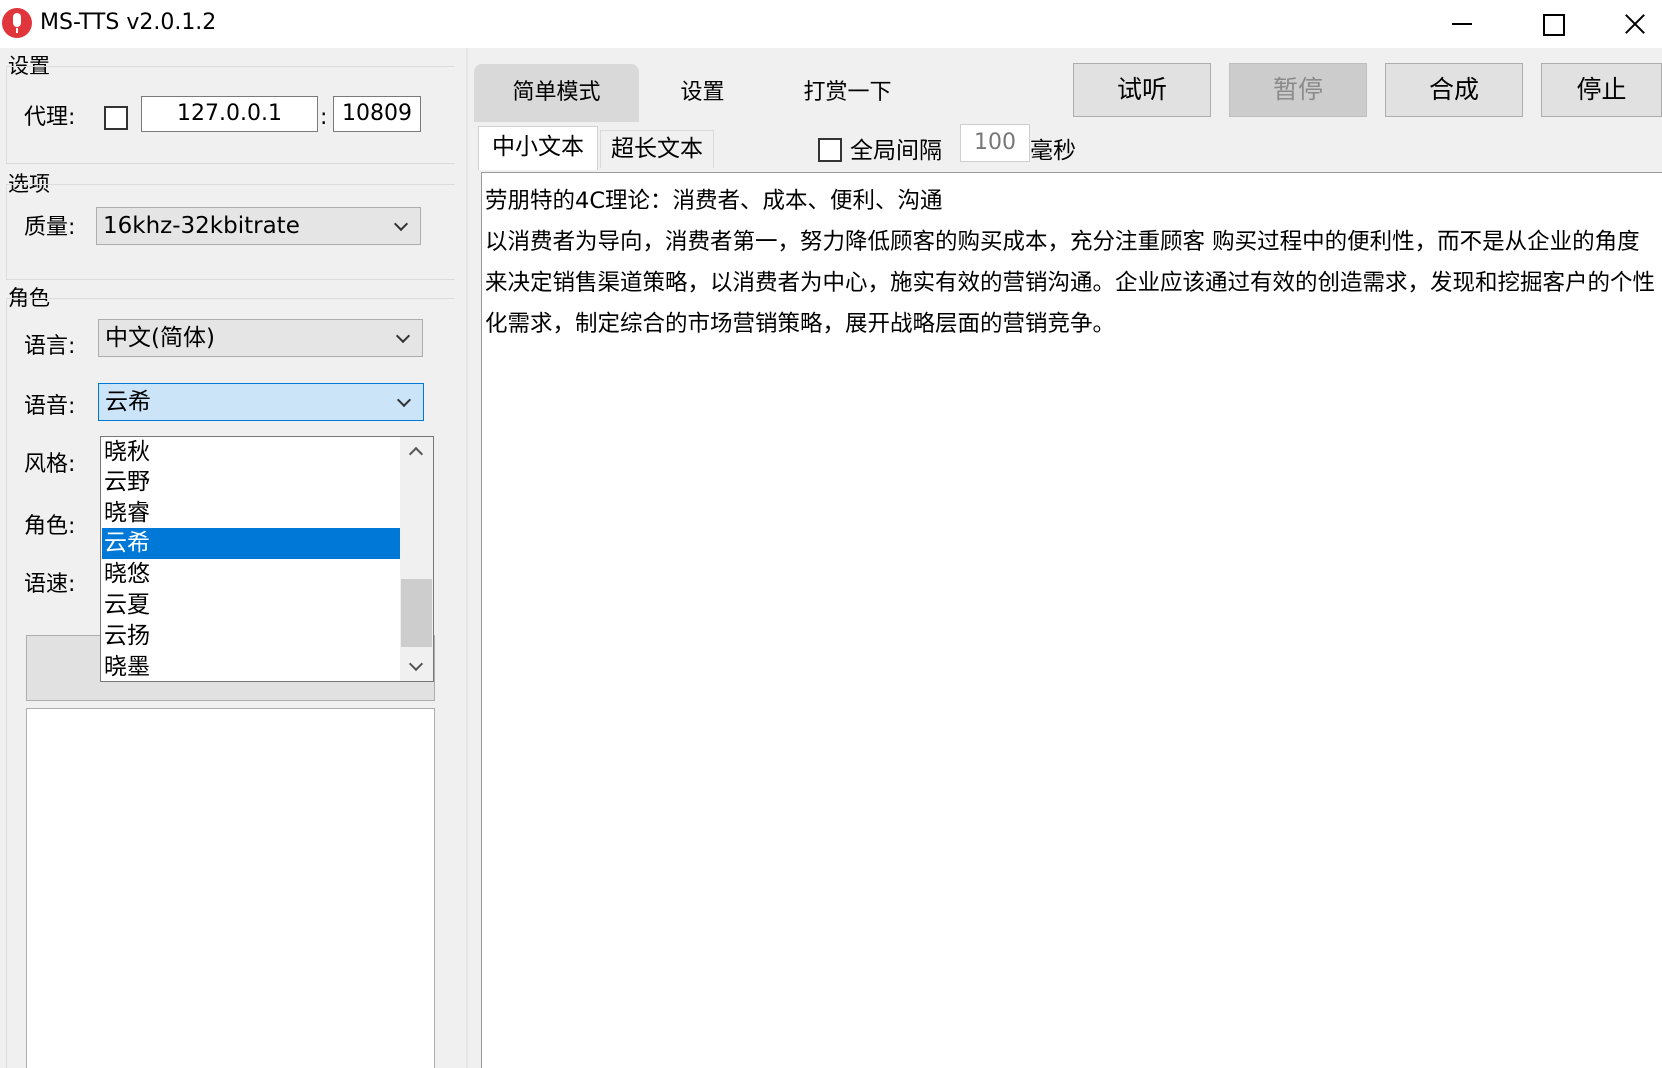 The width and height of the screenshot is (1662, 1068). What do you see at coordinates (416, 559) in the screenshot?
I see `dropdown-scrollbar` at bounding box center [416, 559].